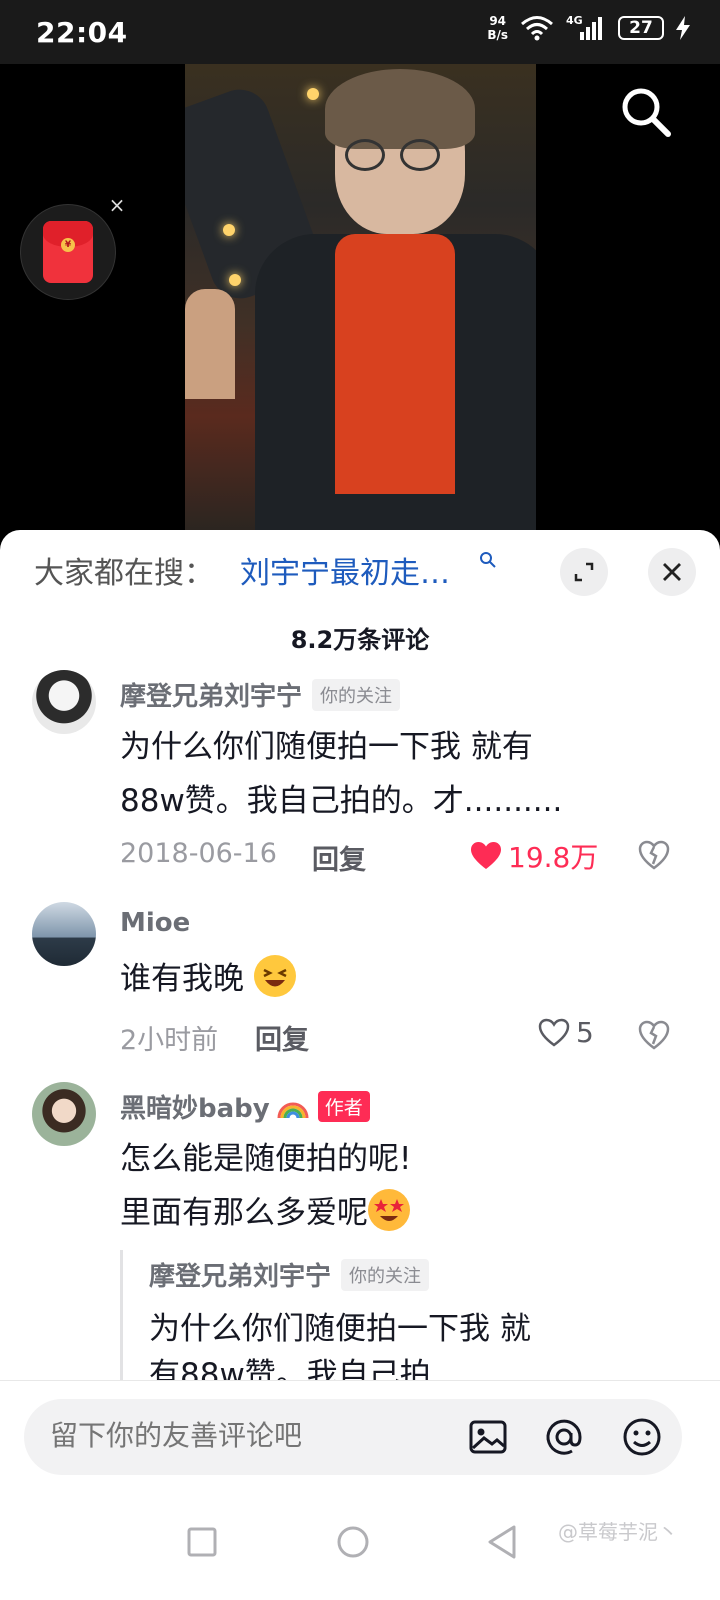  Describe the element at coordinates (537, 28) in the screenshot. I see `wifi-icon` at that location.